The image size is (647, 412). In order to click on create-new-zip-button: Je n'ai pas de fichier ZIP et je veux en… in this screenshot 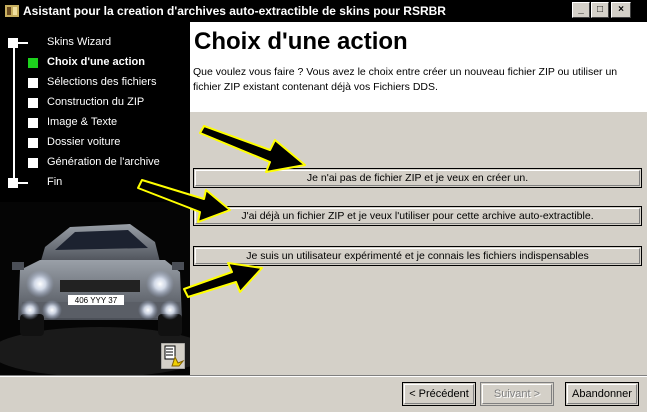, I will do `click(417, 178)`.